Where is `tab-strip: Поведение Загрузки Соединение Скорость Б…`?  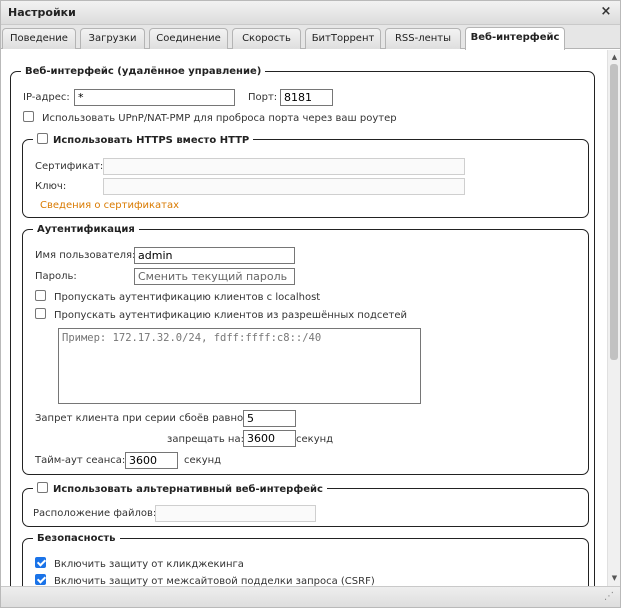
tab-strip: Поведение Загрузки Соединение Скорость Б… is located at coordinates (310, 37).